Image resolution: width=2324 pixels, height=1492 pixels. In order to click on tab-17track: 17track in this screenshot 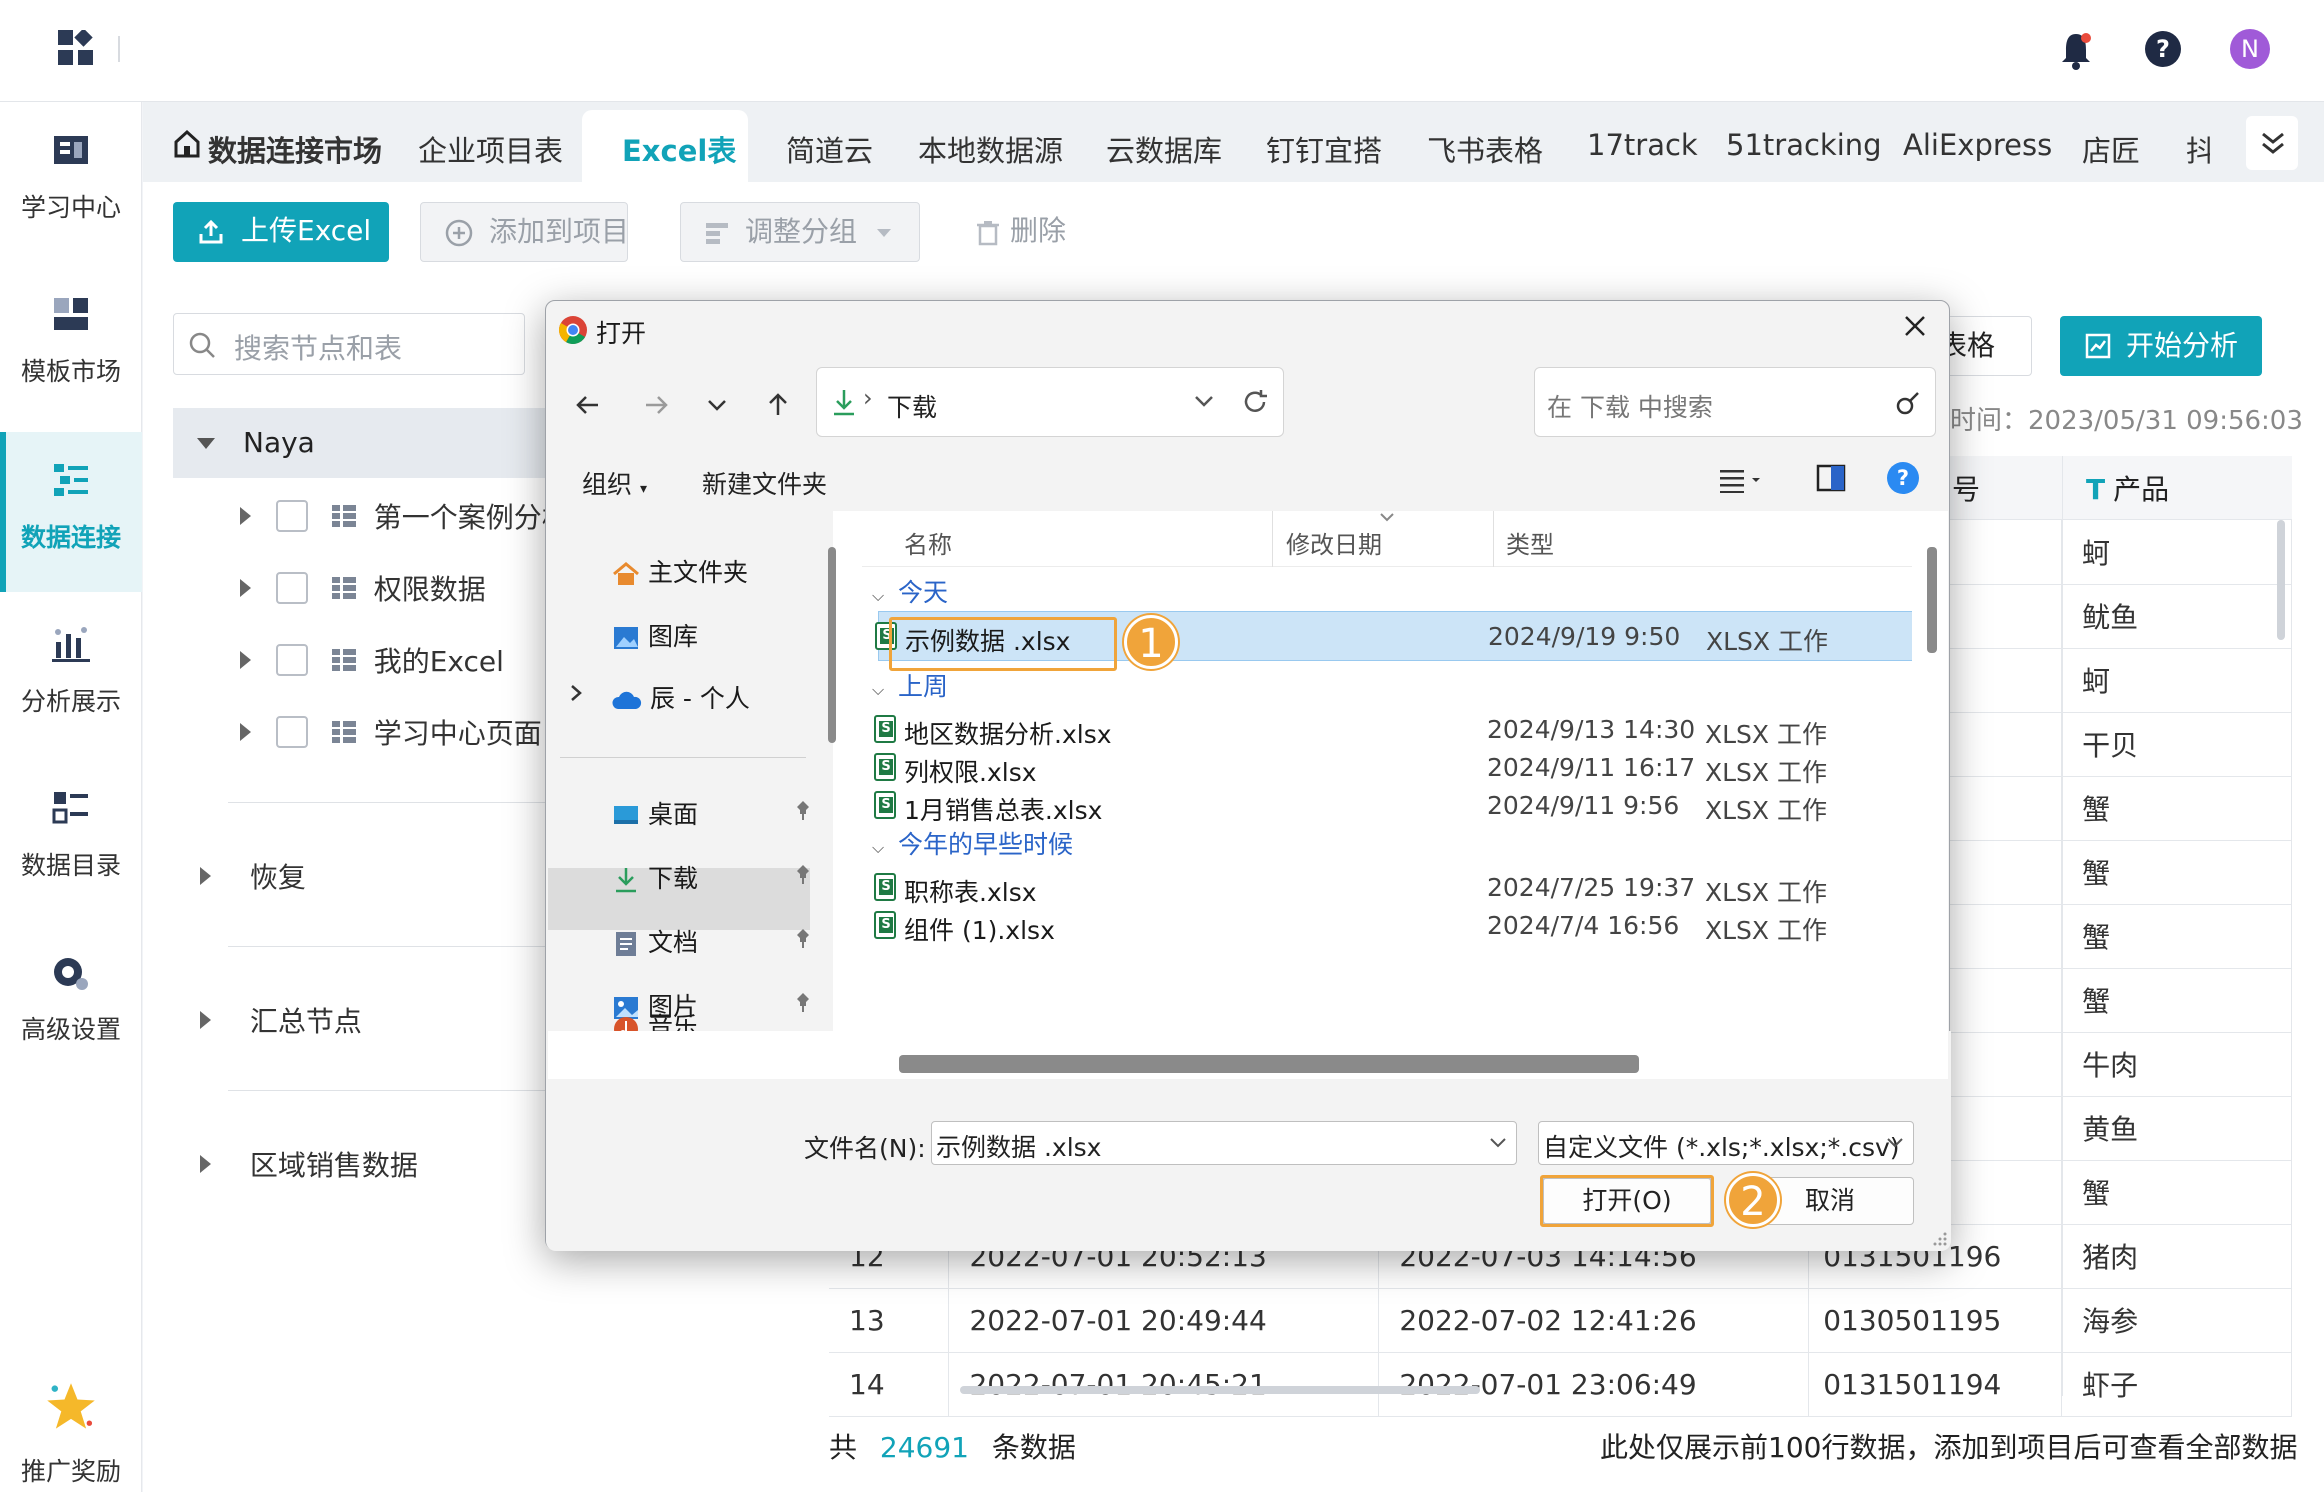, I will do `click(1642, 145)`.